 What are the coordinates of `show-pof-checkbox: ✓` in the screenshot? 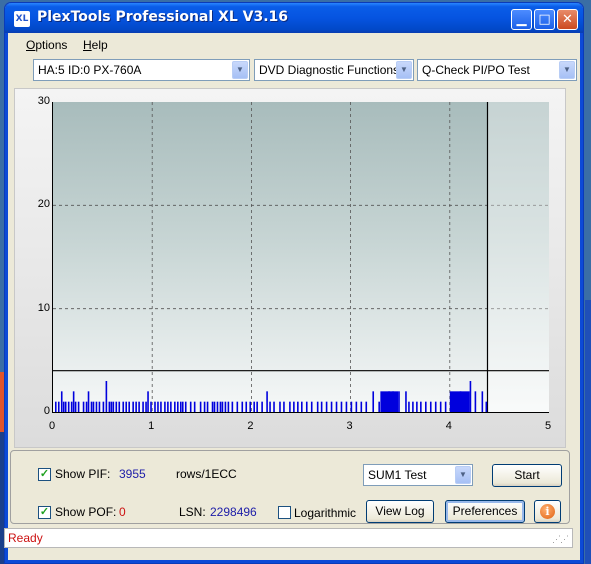 It's located at (44, 512).